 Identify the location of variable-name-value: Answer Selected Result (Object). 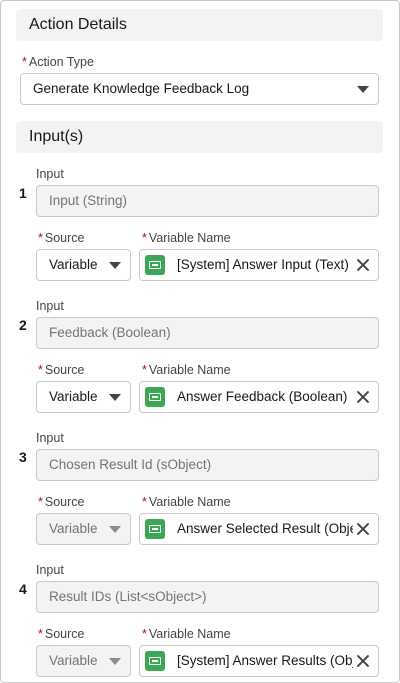
(265, 528).